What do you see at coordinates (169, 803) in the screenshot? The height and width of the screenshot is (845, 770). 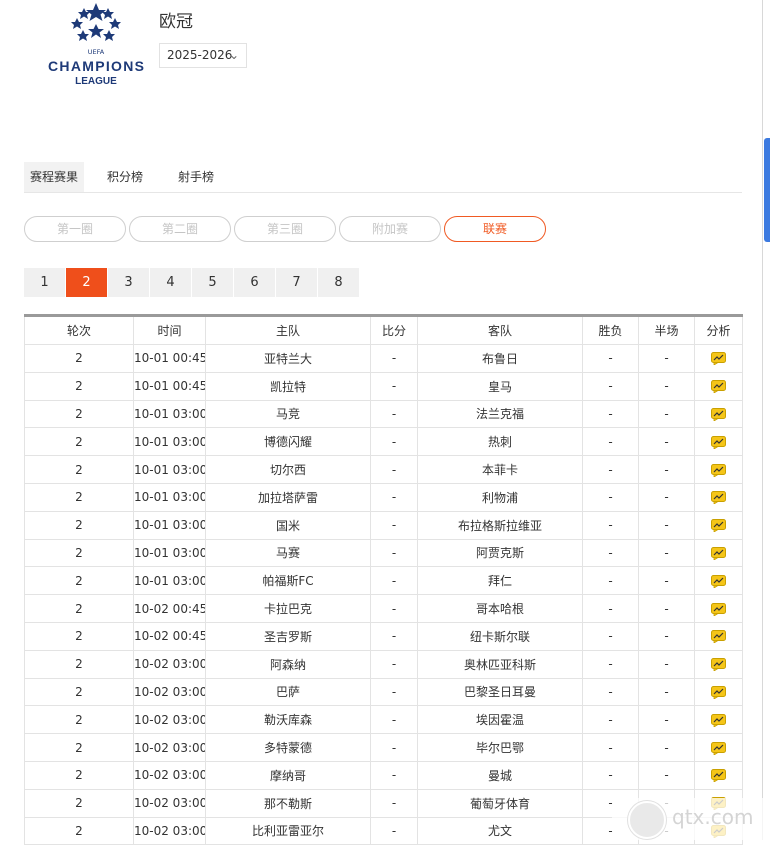 I see `cell-time: 10-02 03:00` at bounding box center [169, 803].